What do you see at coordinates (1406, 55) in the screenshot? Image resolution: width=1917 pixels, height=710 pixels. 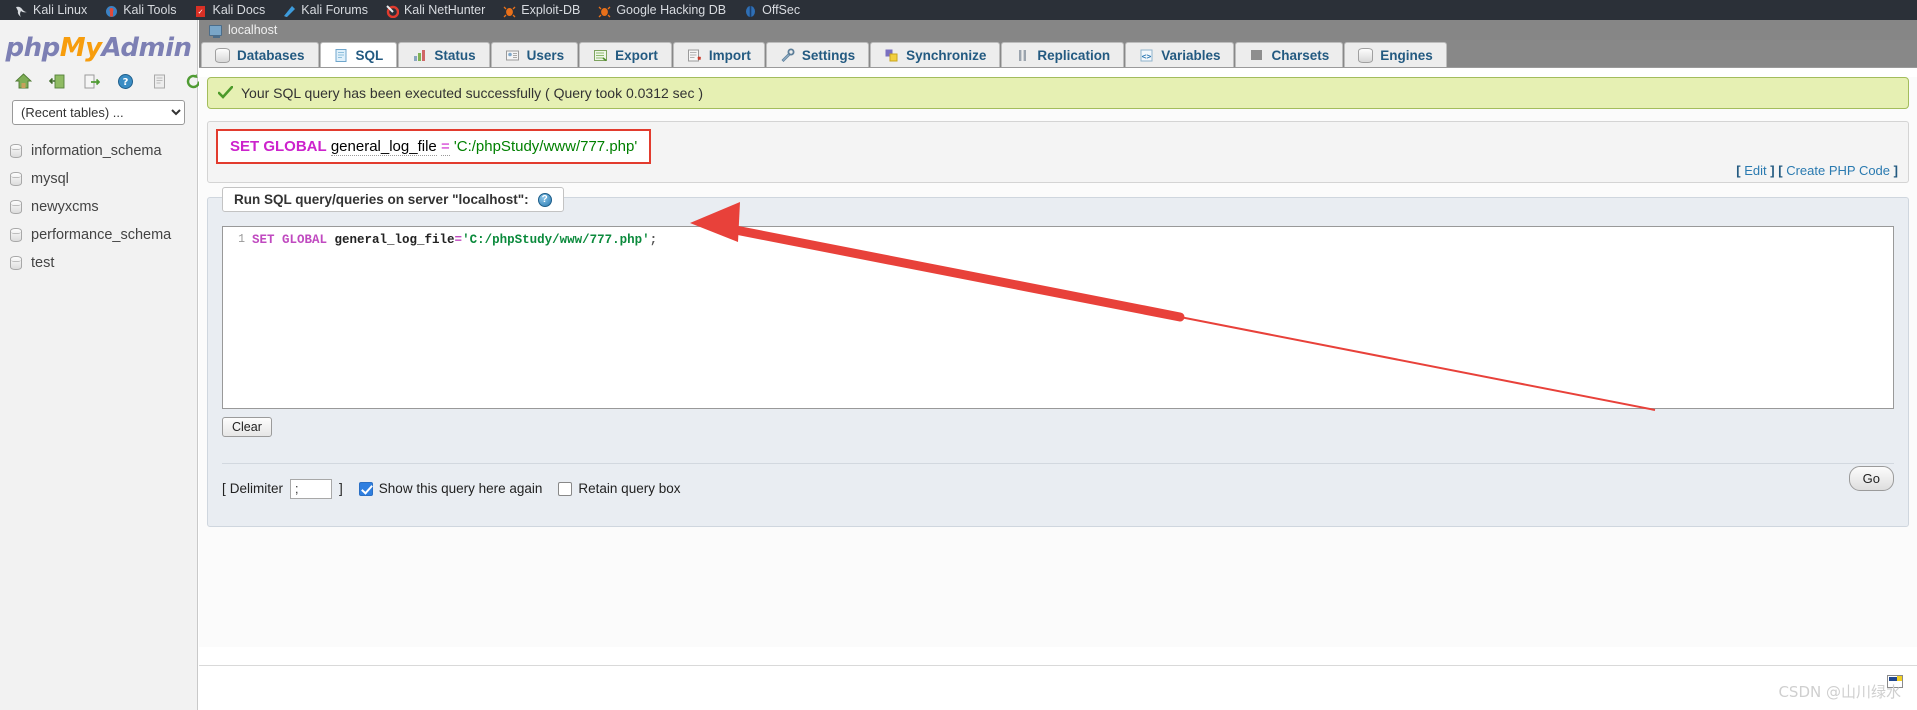 I see `tab-label: Engines` at bounding box center [1406, 55].